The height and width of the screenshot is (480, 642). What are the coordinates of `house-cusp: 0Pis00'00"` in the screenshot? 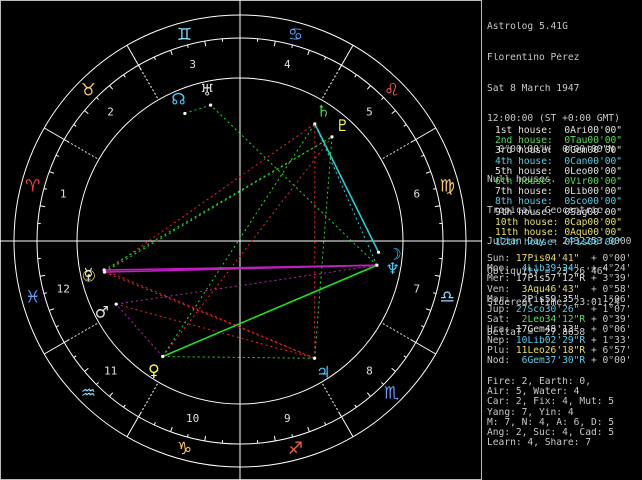 It's located at (590, 243).